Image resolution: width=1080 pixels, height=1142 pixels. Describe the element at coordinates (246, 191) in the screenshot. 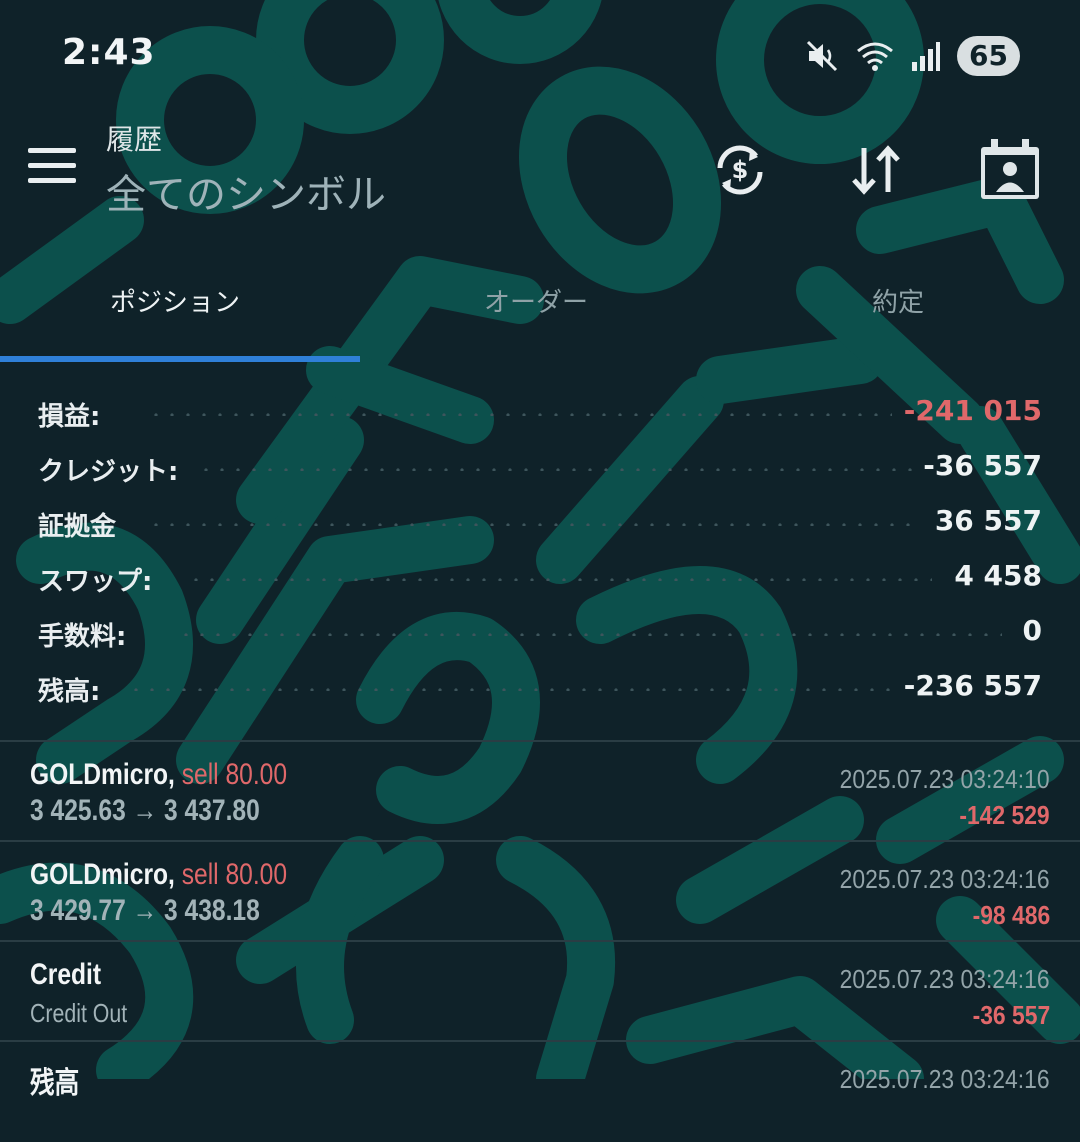

I see `symbol-filter: 全てのシンボル` at that location.